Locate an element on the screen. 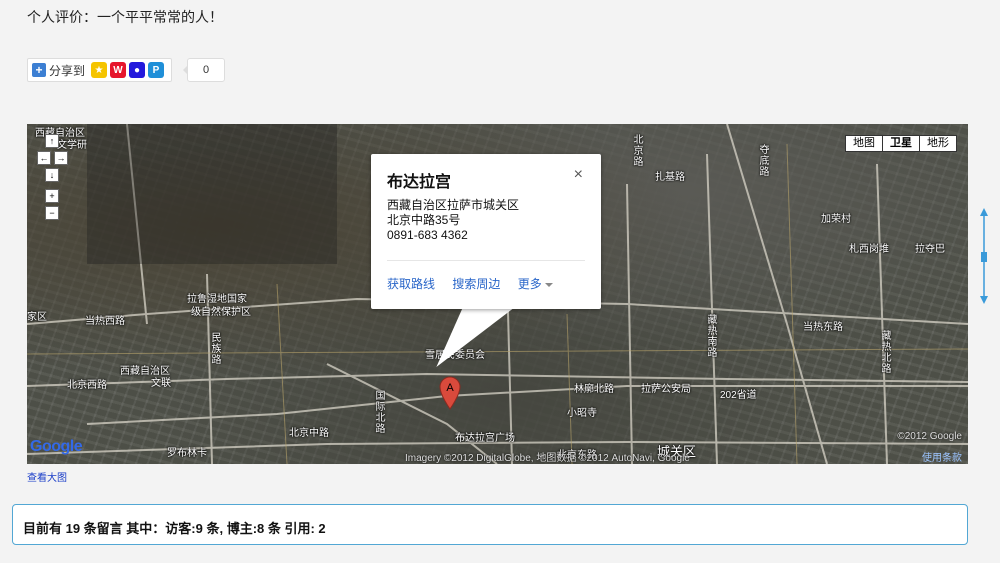 This screenshot has height=563, width=1000. get-directions-link: 获取路线 is located at coordinates (411, 284).